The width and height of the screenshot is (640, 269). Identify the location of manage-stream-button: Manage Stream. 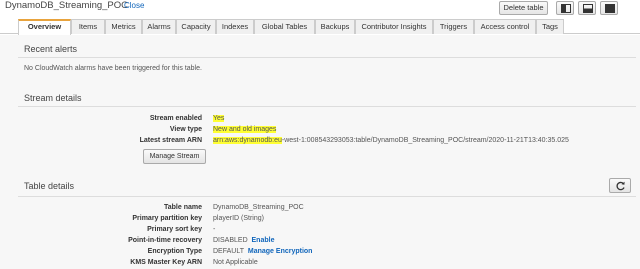
(174, 156).